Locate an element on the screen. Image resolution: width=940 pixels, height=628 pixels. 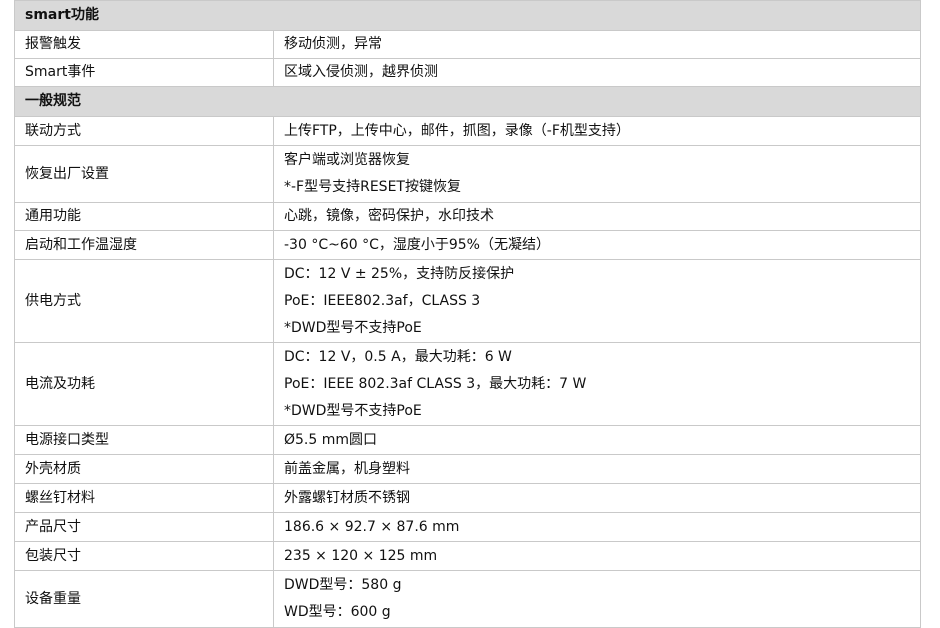
row-value: Ø5.5 mm圆口 is located at coordinates (597, 440).